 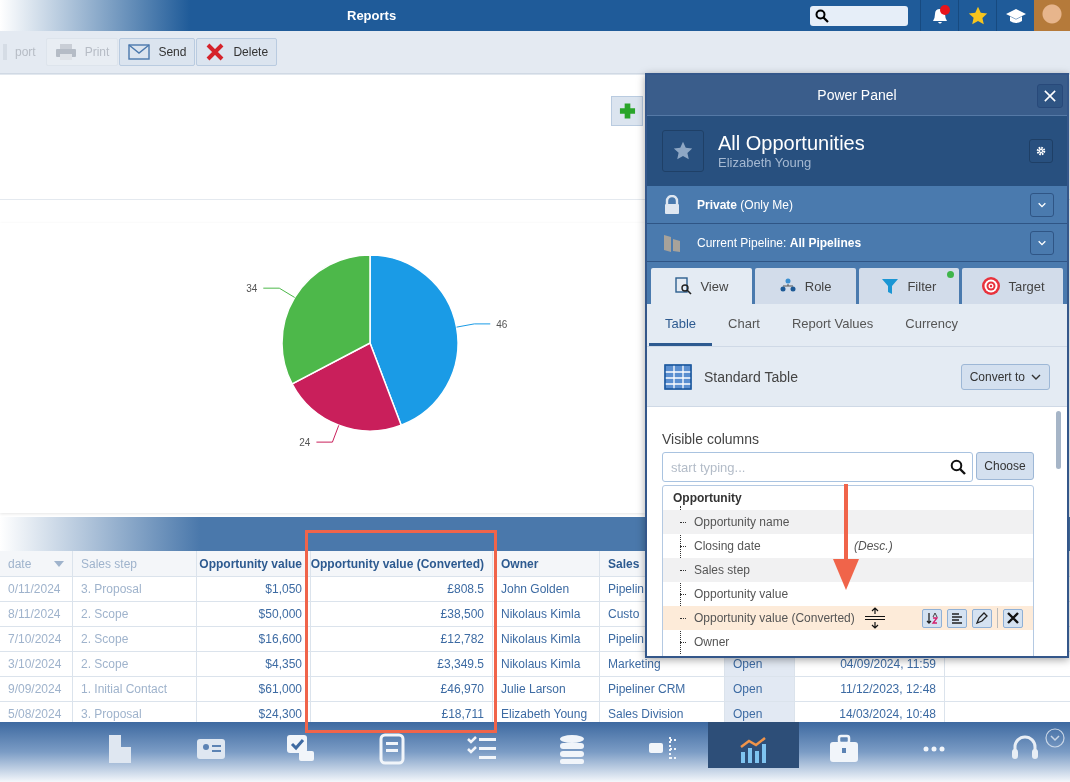 What do you see at coordinates (624, 614) in the screenshot?
I see `table-cell: Custo` at bounding box center [624, 614].